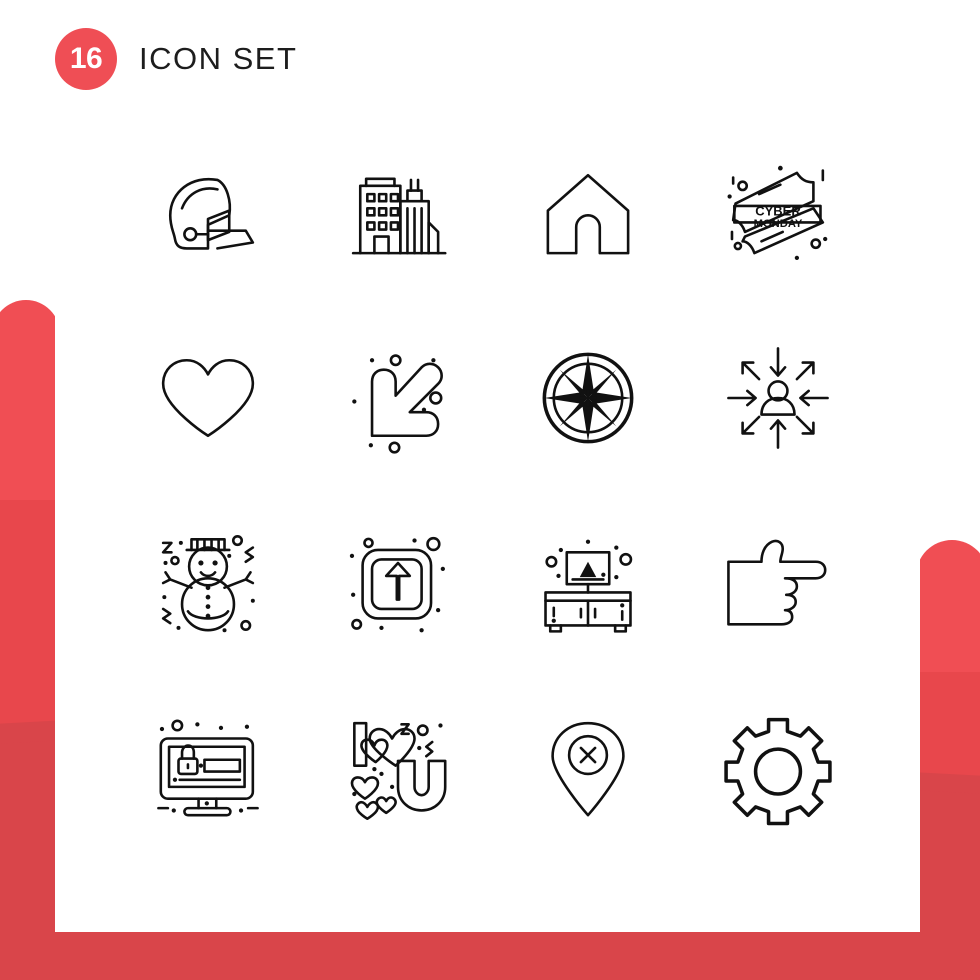 Image resolution: width=980 pixels, height=980 pixels. I want to click on icon-cell-city-buildings, so click(398, 212).